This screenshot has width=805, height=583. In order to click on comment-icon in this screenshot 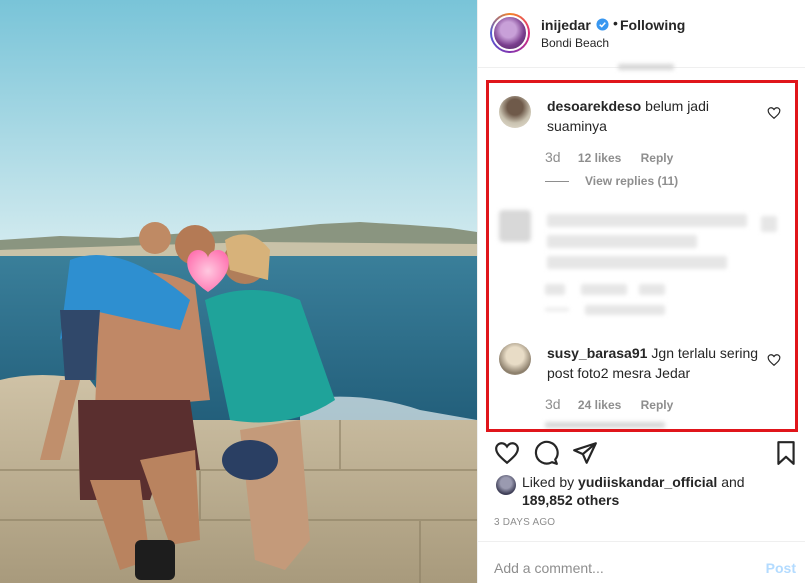, I will do `click(546, 453)`.